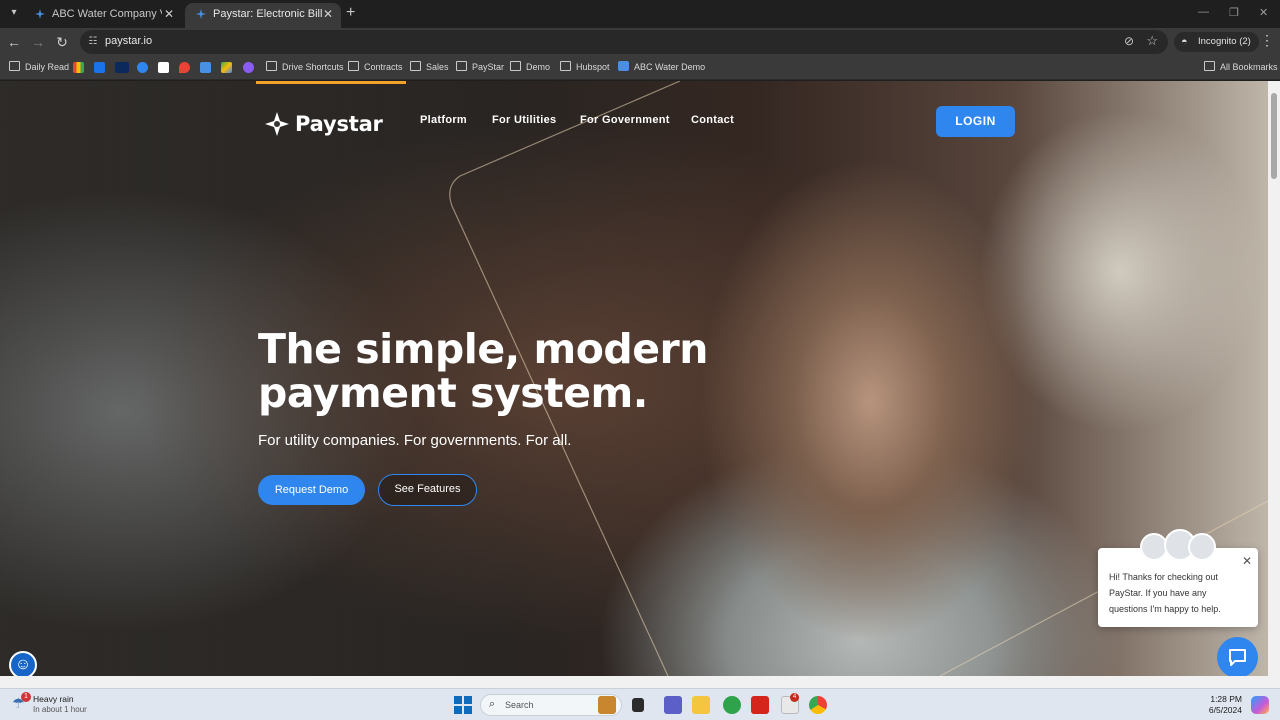 This screenshot has height=720, width=1280. I want to click on browser-toolbar: ← → ↻ ☷ paystar.io ⊘ ☆ ◓ Incognito (2) ⋮, so click(640, 42).